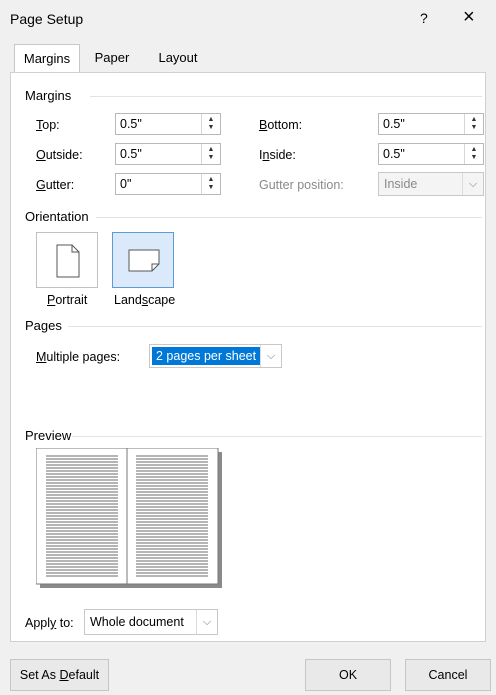  What do you see at coordinates (137, 622) in the screenshot?
I see `apply-to-value: Whole document` at bounding box center [137, 622].